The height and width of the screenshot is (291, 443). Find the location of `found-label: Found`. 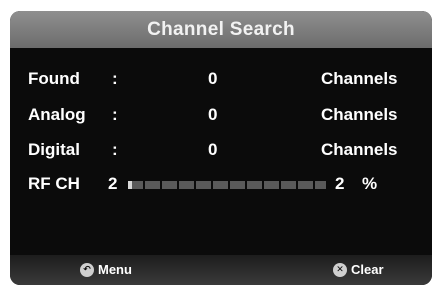

found-label: Found is located at coordinates (54, 78).